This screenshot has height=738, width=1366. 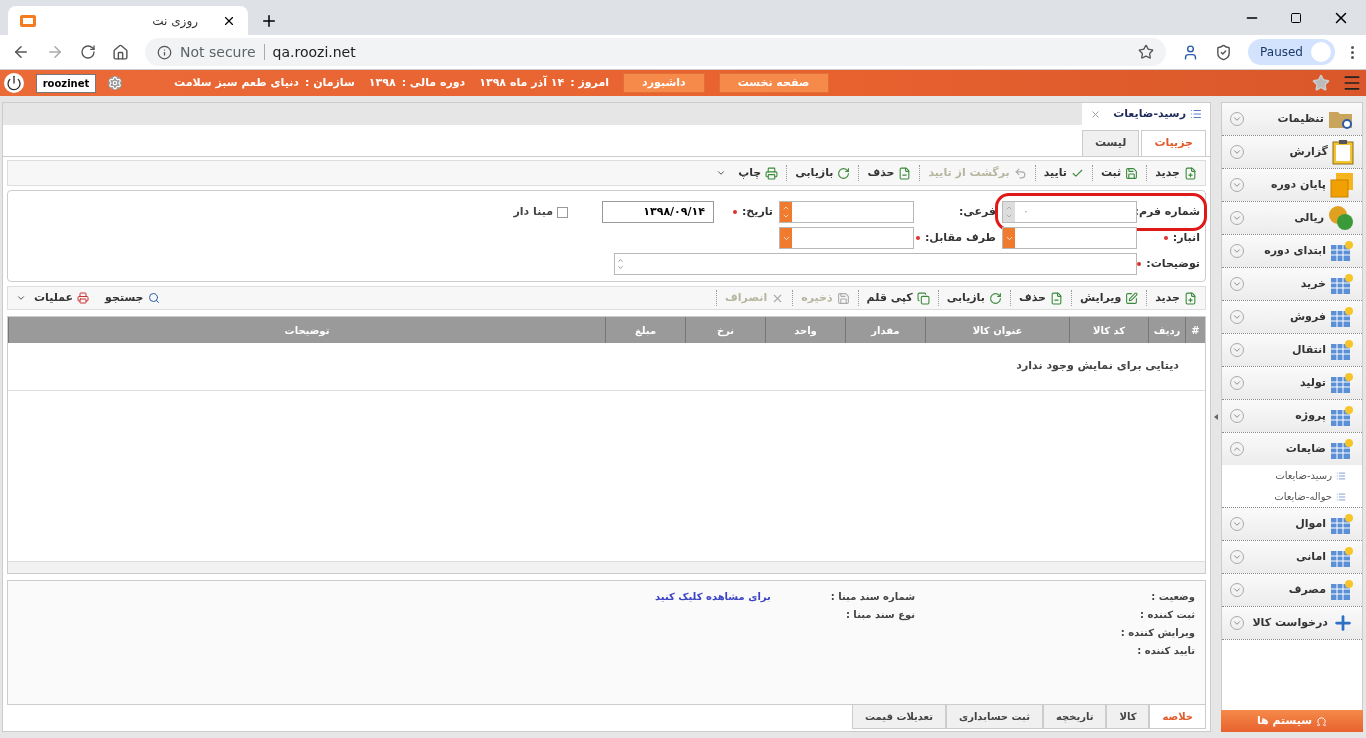 I want to click on bottom-tab: ثبت حسابداری, so click(x=994, y=717).